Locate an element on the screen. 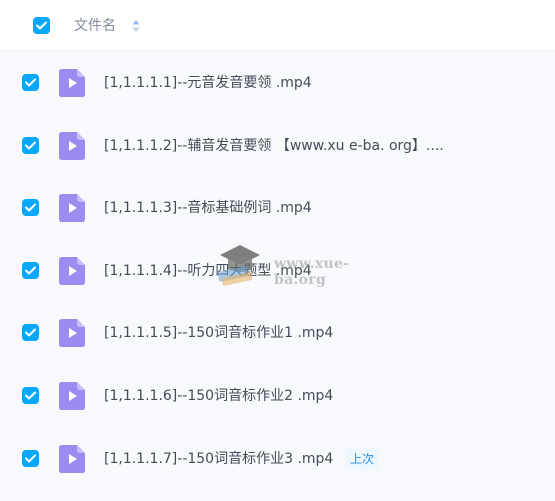  select-all-checkbox is located at coordinates (41, 25).